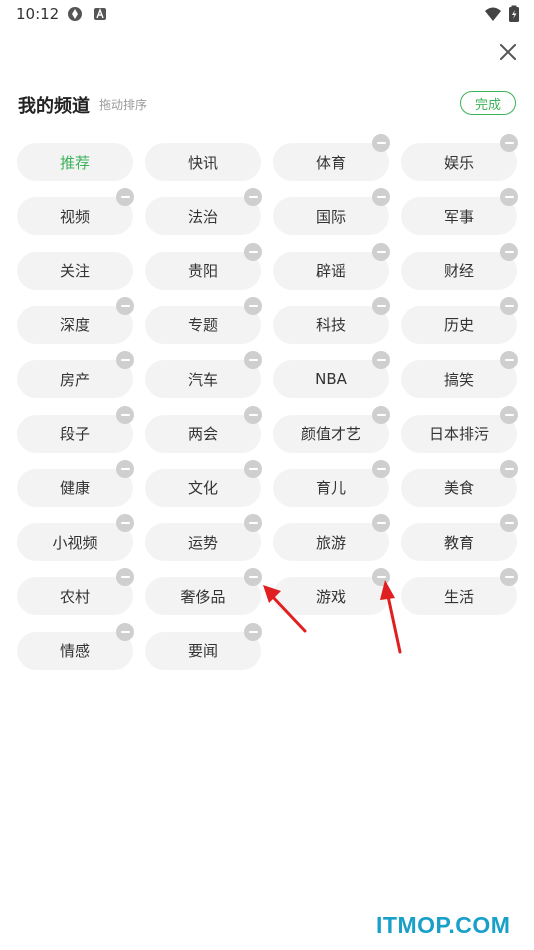 This screenshot has width=534, height=950. I want to click on channel-chip: 农村, so click(75, 592).